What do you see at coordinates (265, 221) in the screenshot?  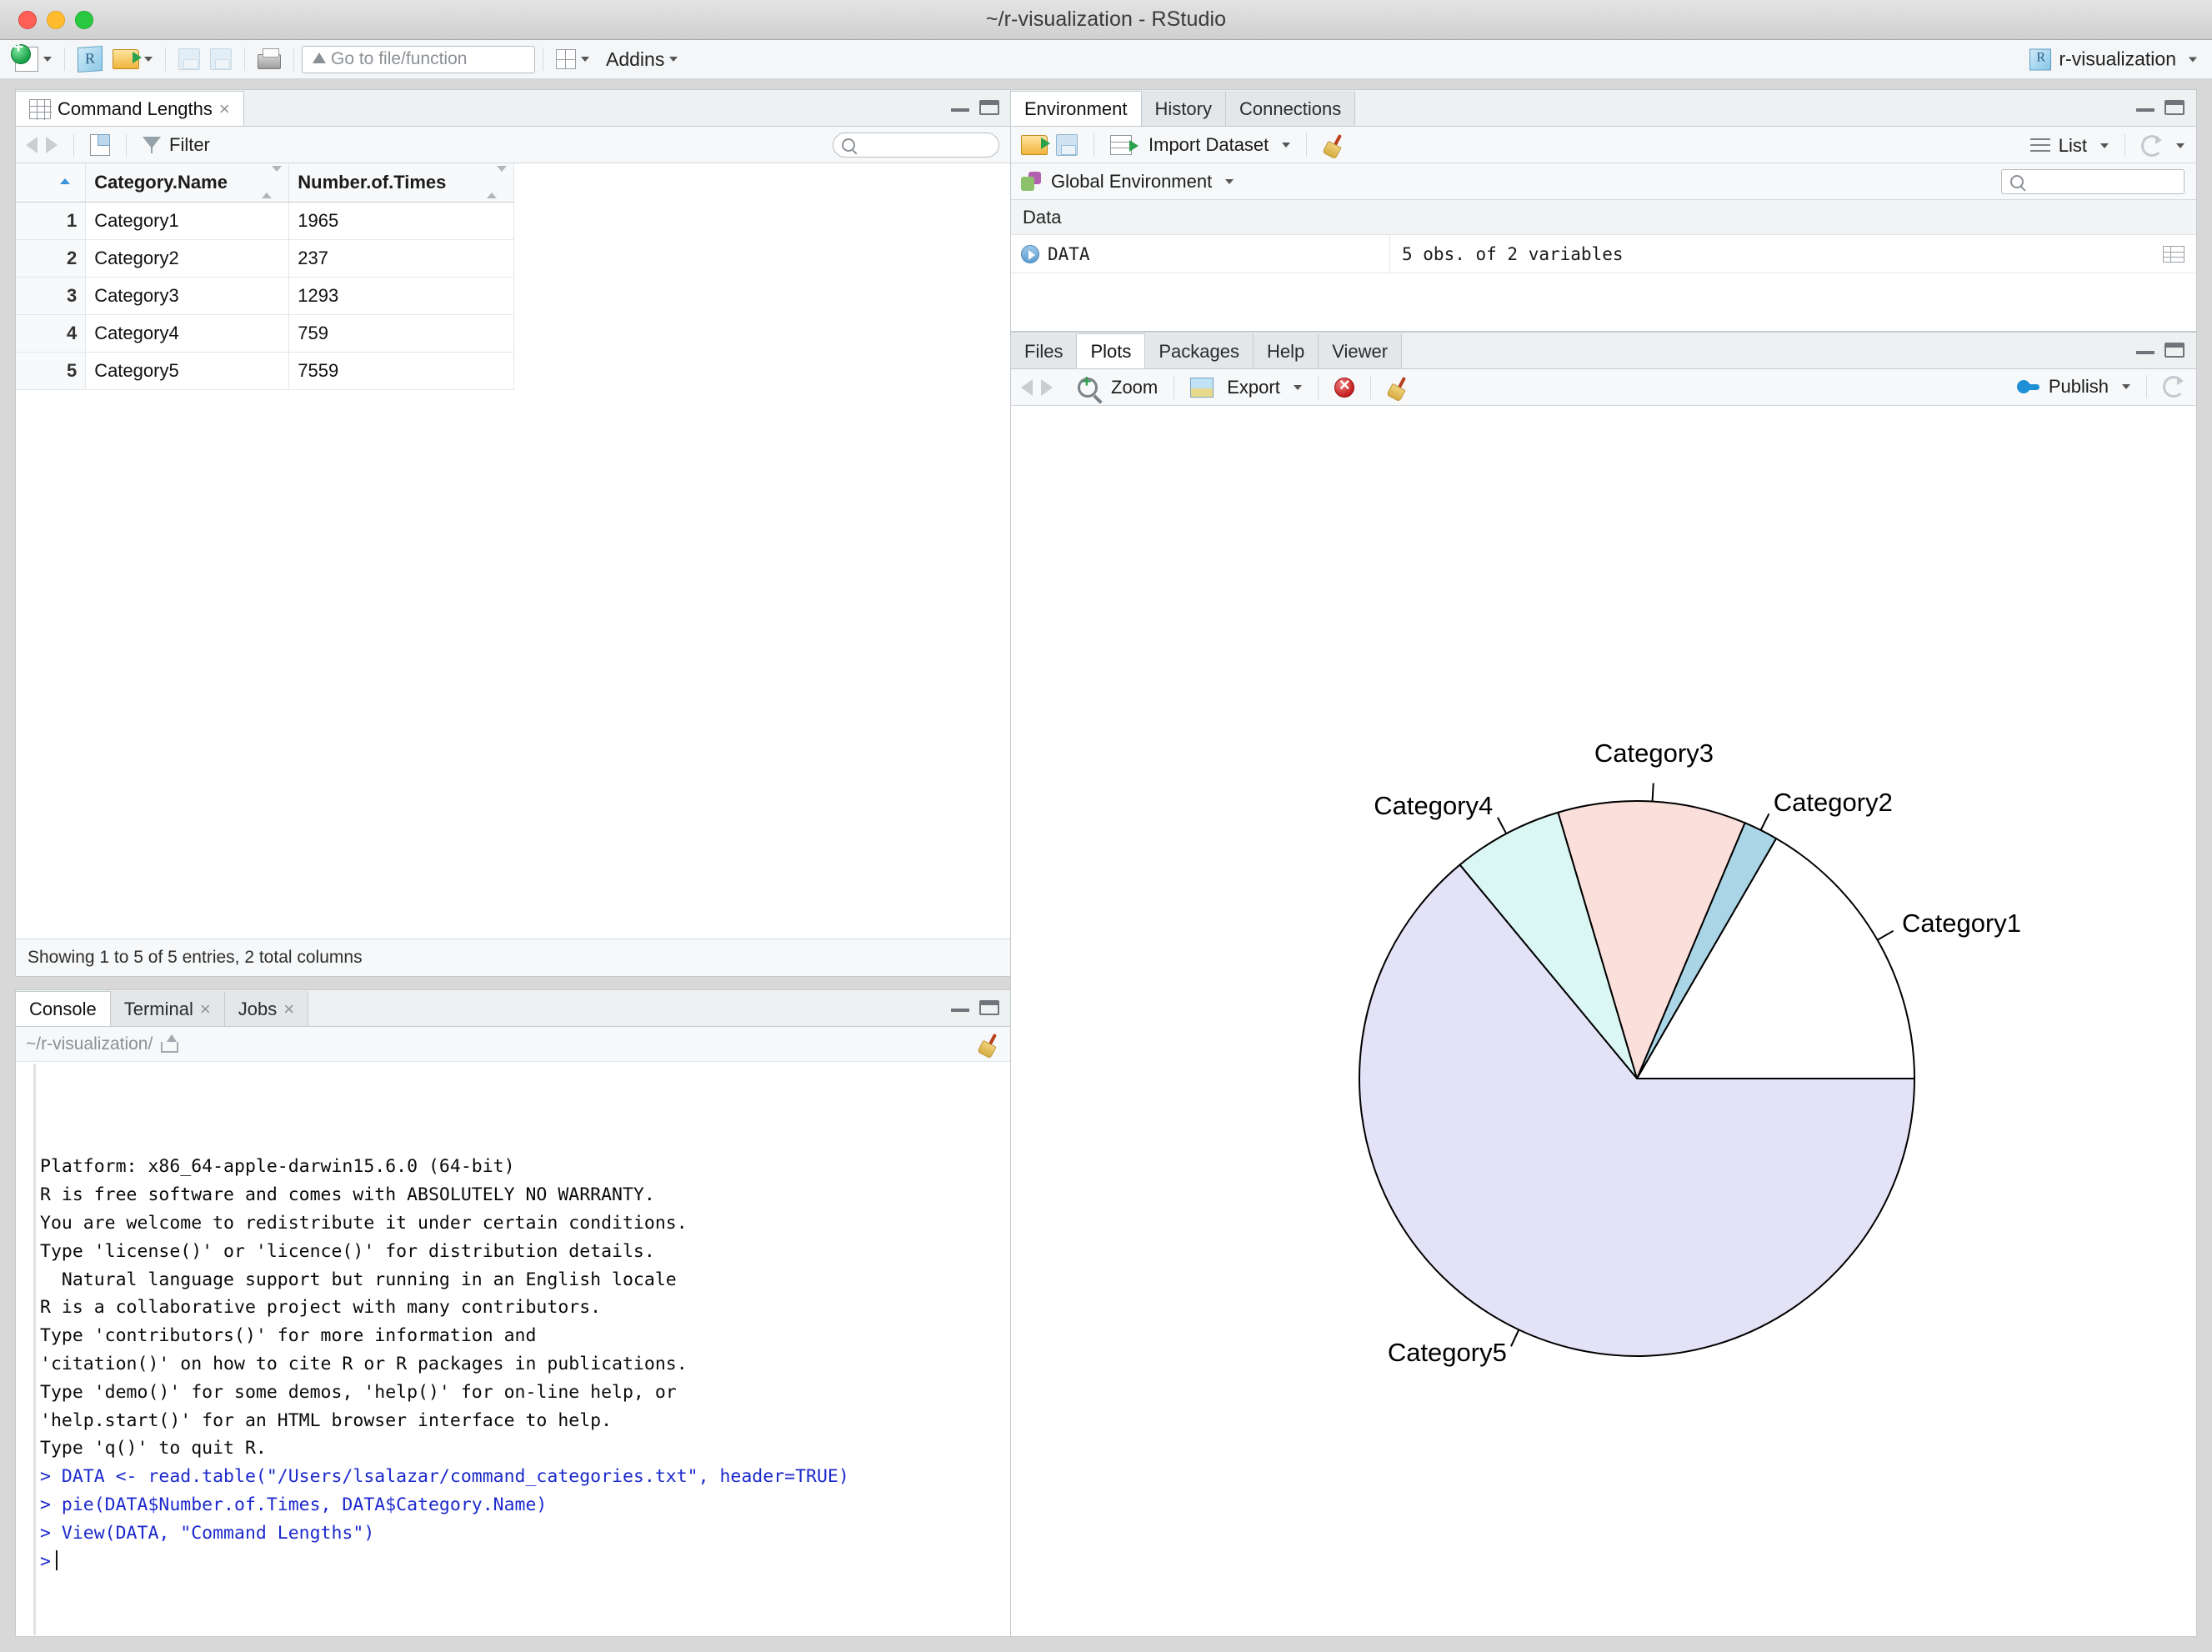 I see `table-row: 1 Category1 1965` at bounding box center [265, 221].